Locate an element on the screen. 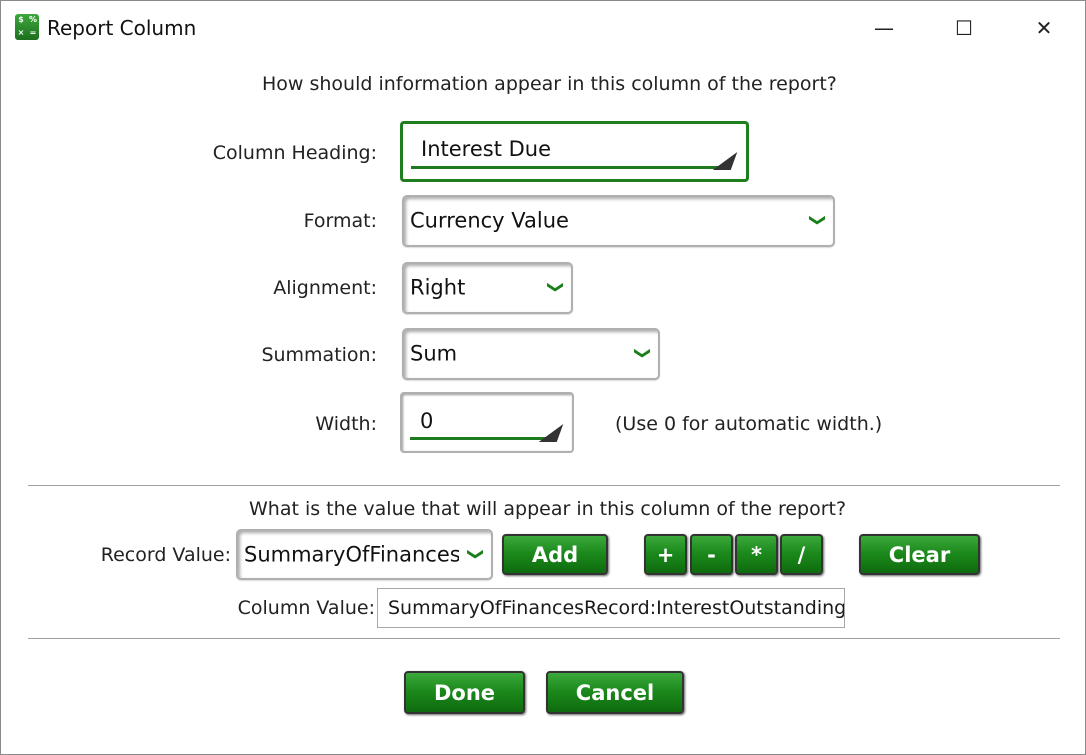 This screenshot has width=1086, height=755. minimize-icon: — is located at coordinates (884, 28).